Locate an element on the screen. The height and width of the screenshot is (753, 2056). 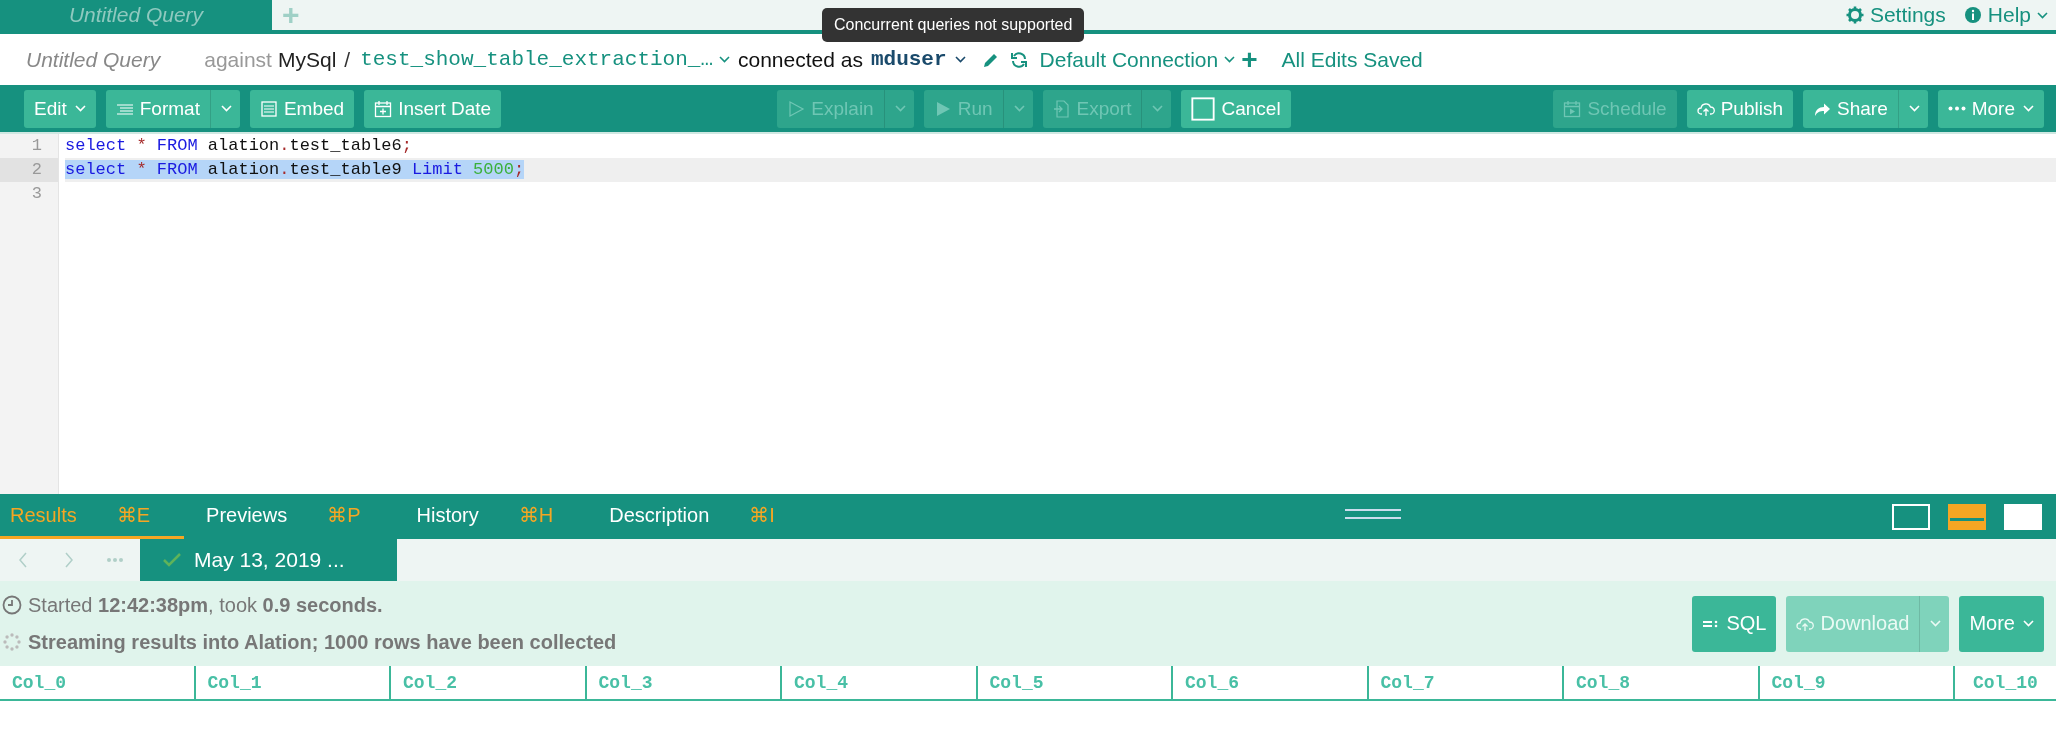
results-panel-tab: Previews ⌘P is located at coordinates (295, 516).